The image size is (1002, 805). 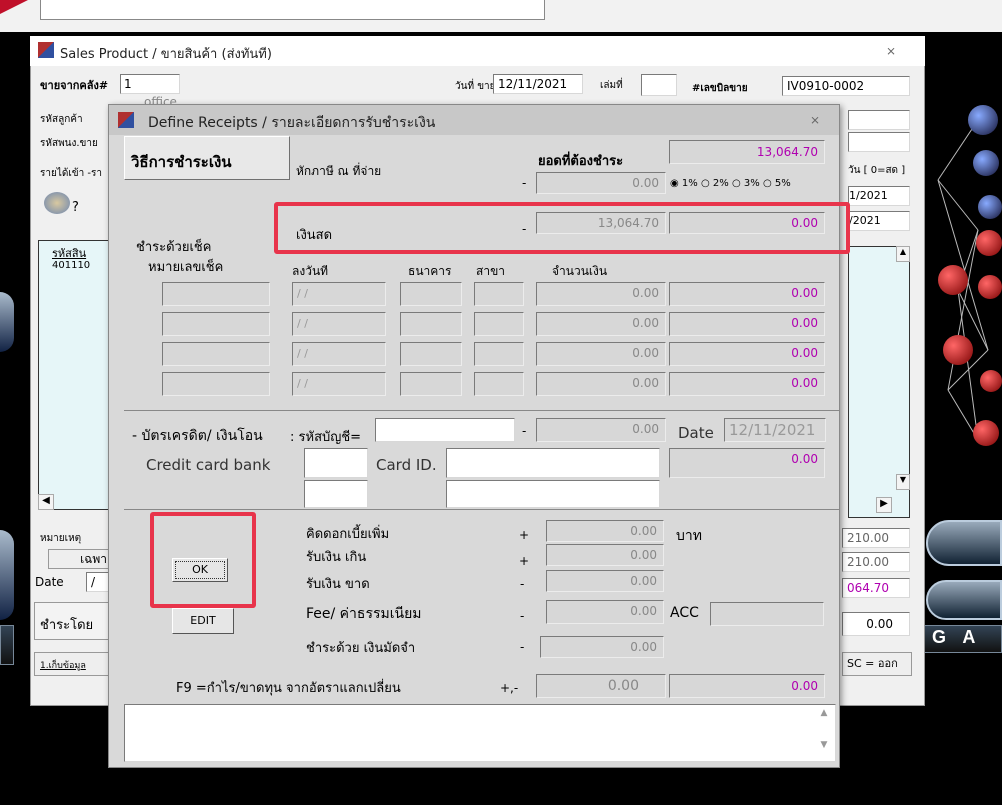 I want to click on cheque-heading: ชำระด้วยเช็ค, so click(x=174, y=247).